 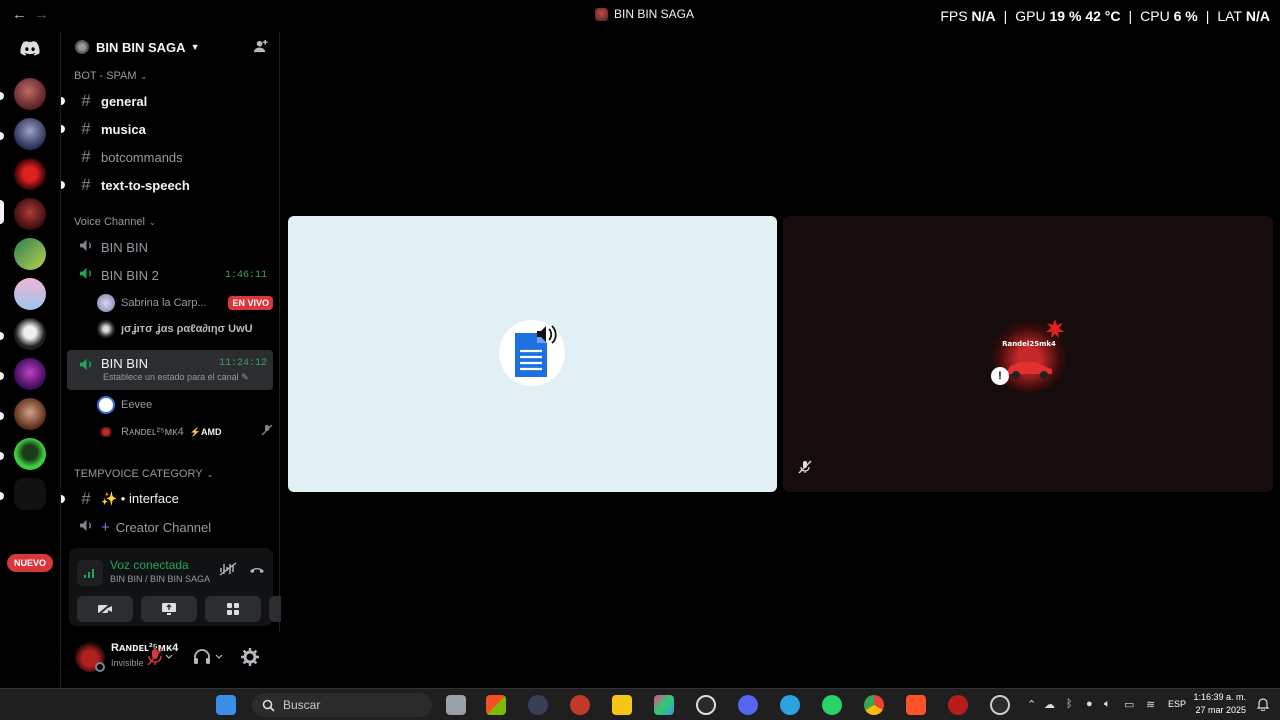 What do you see at coordinates (41, 14) in the screenshot?
I see `forward-arrow-icon: →` at bounding box center [41, 14].